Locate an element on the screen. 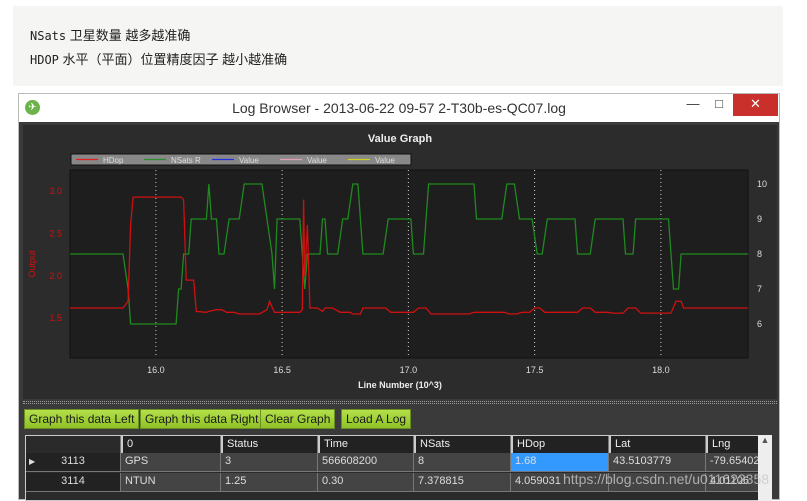 This screenshot has height=501, width=807. note-line-hdop: HDOP 水平（平面）位置精度因子 越小越准确 is located at coordinates (159, 59).